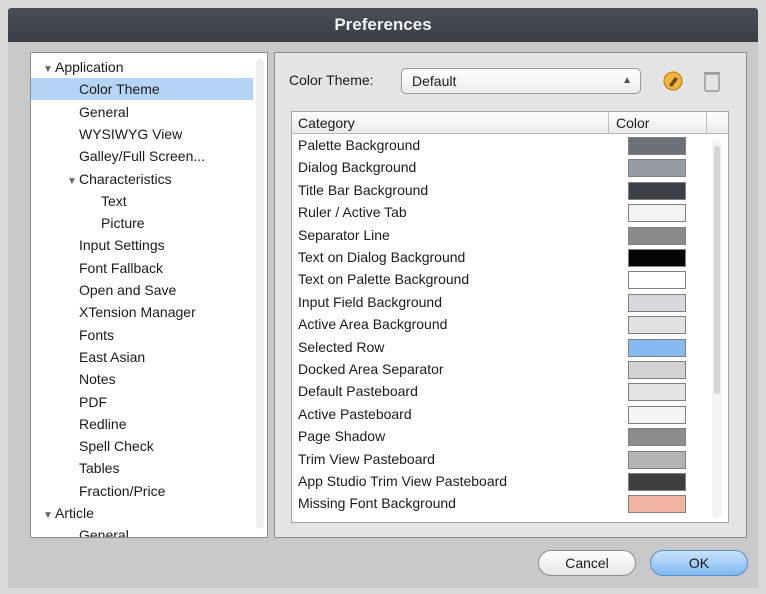 The height and width of the screenshot is (594, 766). I want to click on category-cell: Palette Background, so click(359, 145).